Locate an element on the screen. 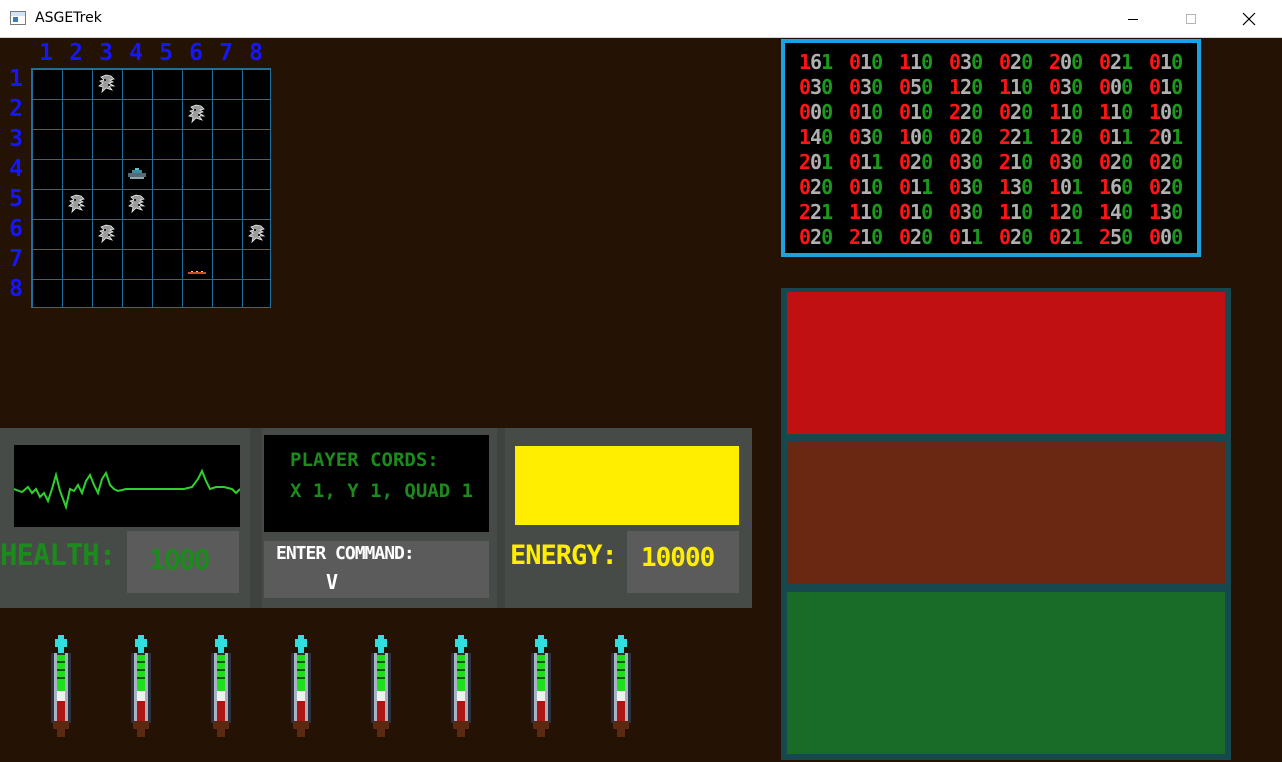 This screenshot has height=762, width=1282. scan-quadrant: 160 is located at coordinates (1116, 187).